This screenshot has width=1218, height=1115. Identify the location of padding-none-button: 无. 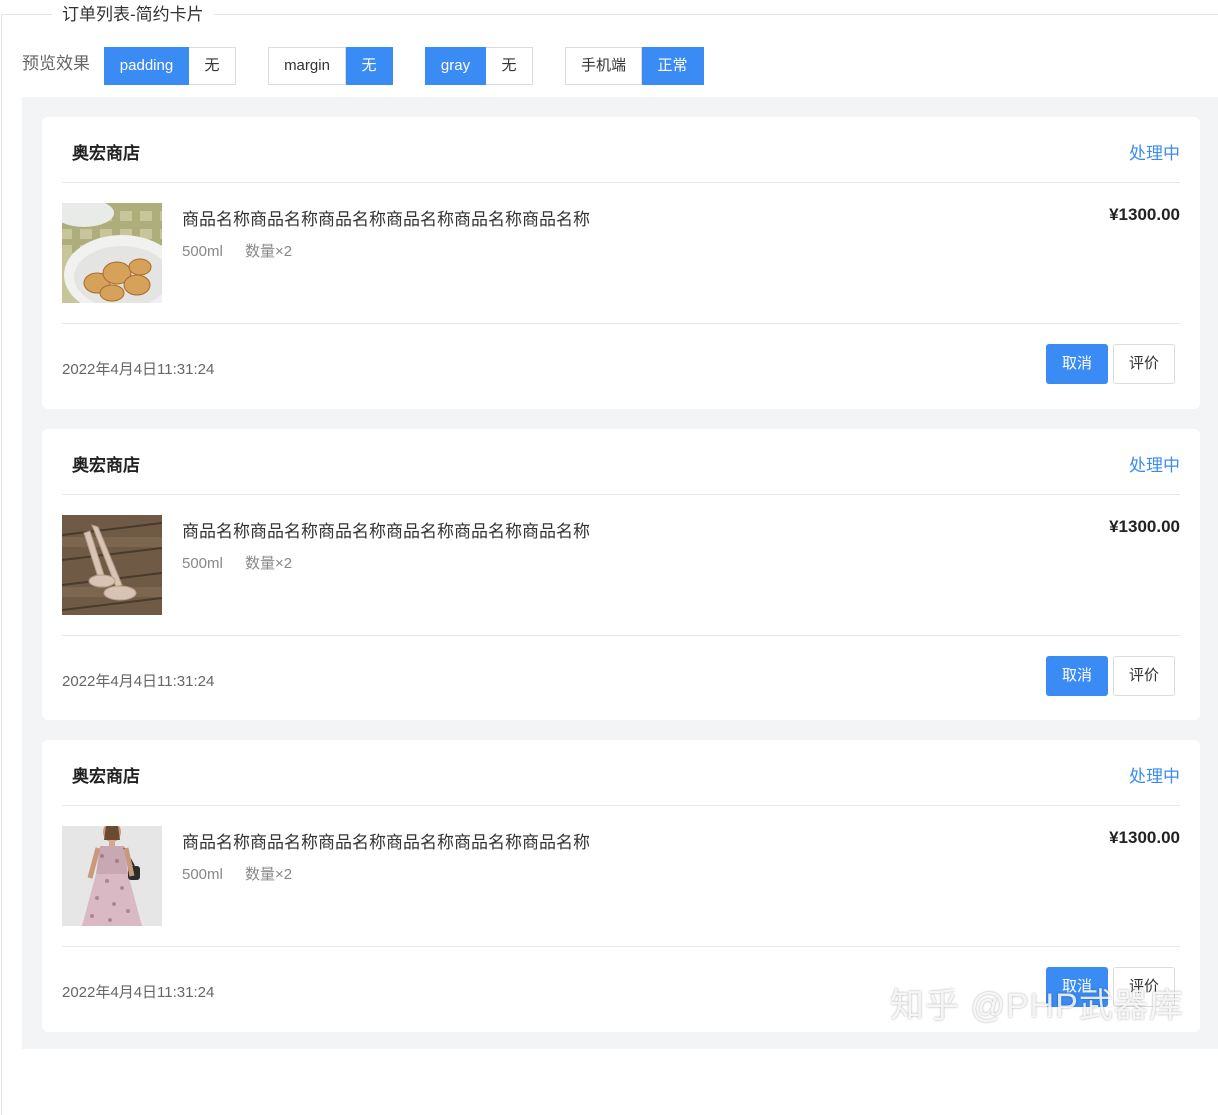
(212, 66).